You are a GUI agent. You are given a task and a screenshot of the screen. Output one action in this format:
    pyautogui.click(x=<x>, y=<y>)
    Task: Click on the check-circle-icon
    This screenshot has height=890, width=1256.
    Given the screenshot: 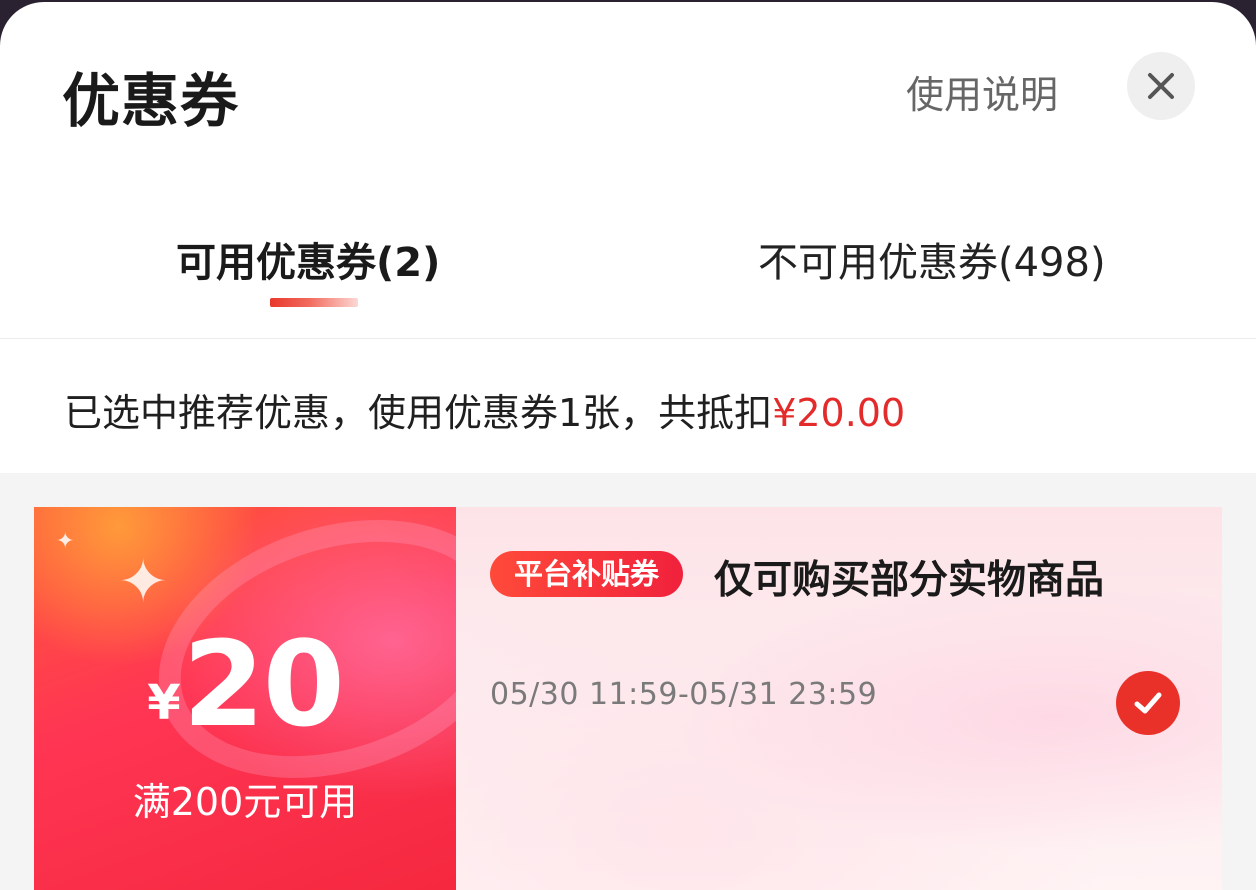 What is the action you would take?
    pyautogui.click(x=1148, y=703)
    